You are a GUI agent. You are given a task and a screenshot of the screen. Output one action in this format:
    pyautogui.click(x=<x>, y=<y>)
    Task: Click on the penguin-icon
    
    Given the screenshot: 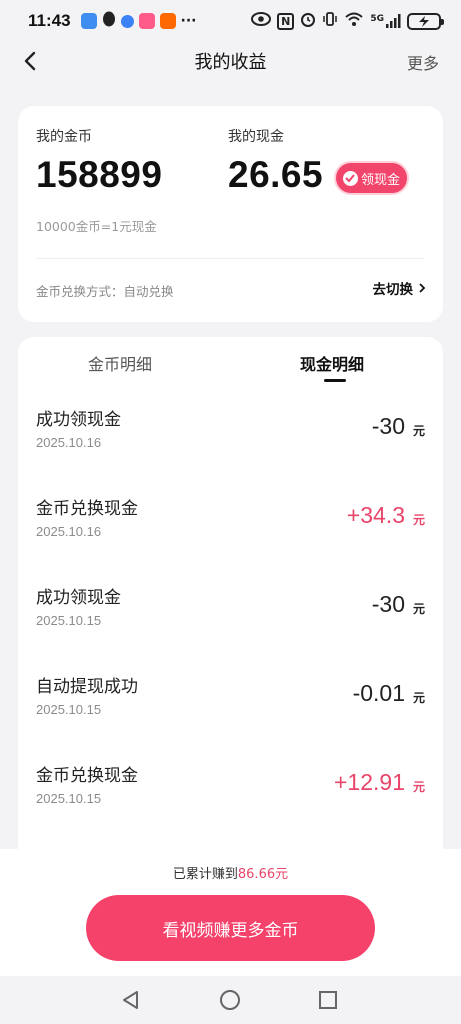 What is the action you would take?
    pyautogui.click(x=109, y=21)
    